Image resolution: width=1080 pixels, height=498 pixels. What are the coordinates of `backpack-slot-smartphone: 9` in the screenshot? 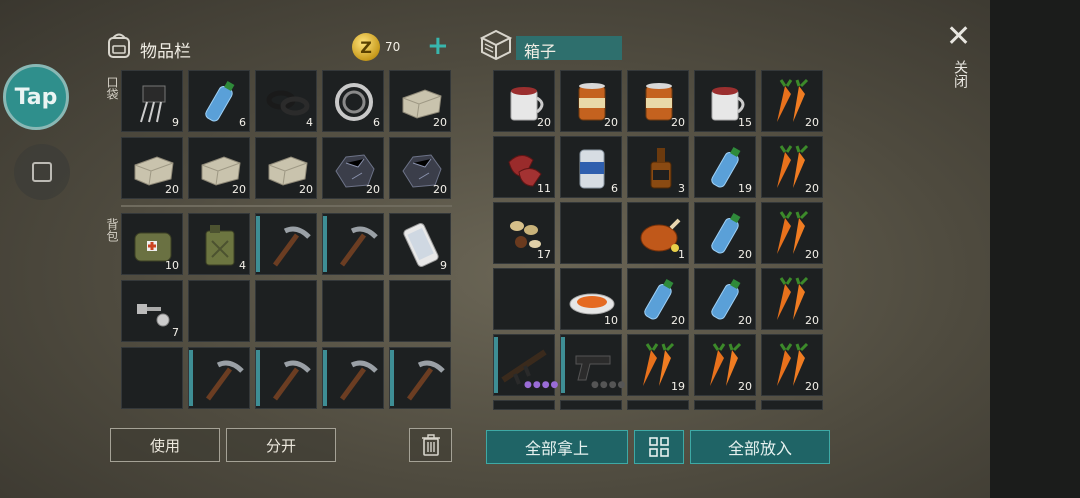 It's located at (420, 244).